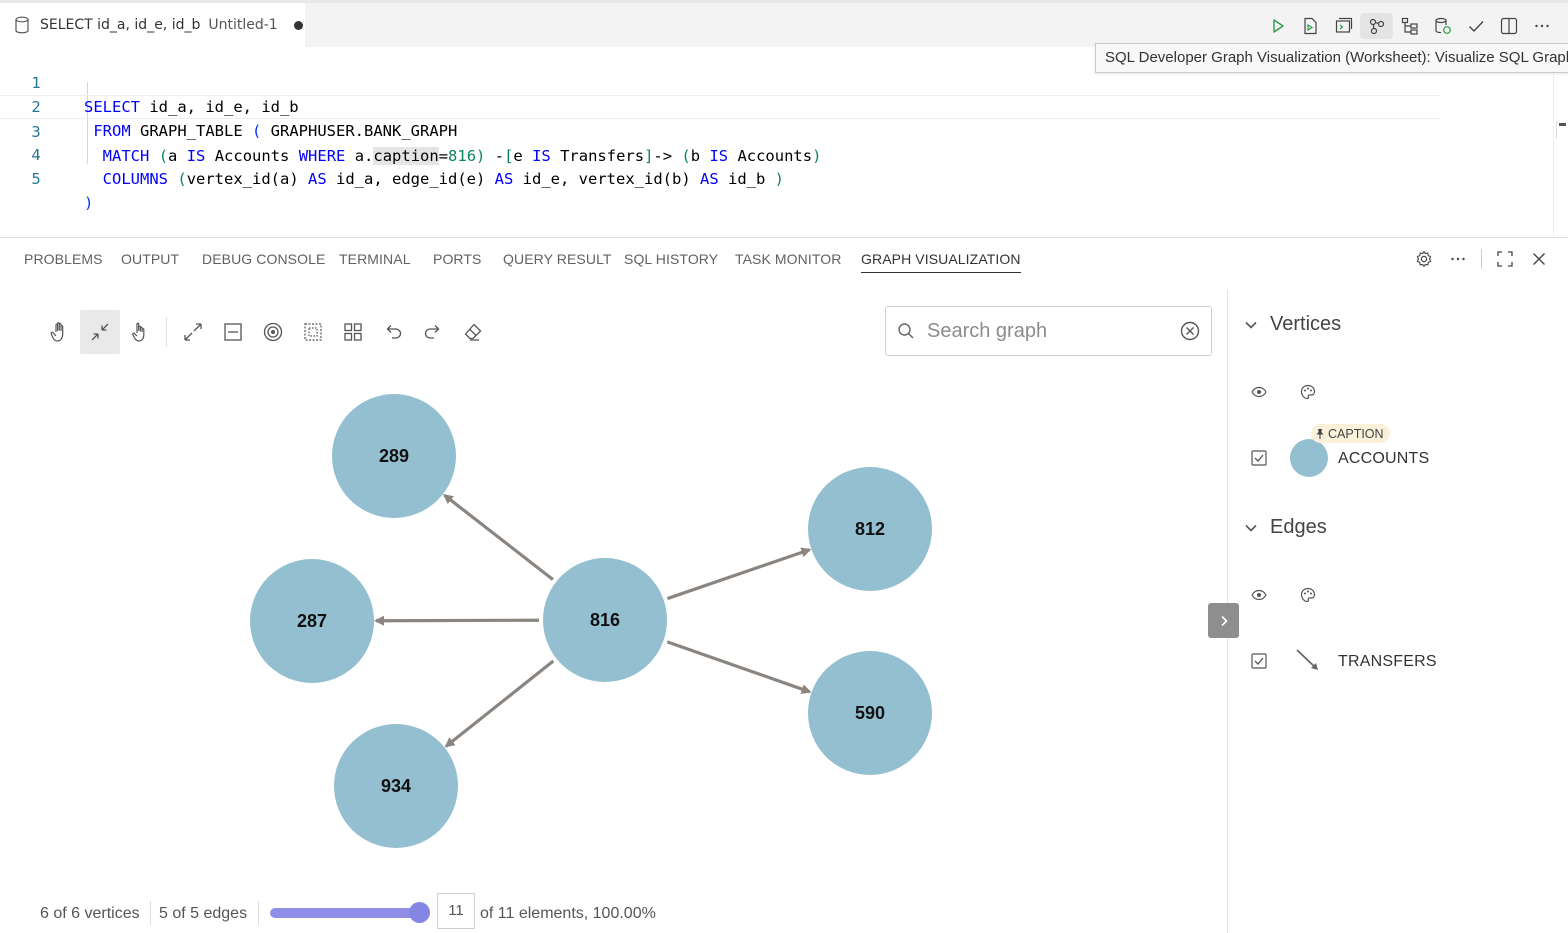 The width and height of the screenshot is (1568, 933). I want to click on select-tool-button, so click(140, 332).